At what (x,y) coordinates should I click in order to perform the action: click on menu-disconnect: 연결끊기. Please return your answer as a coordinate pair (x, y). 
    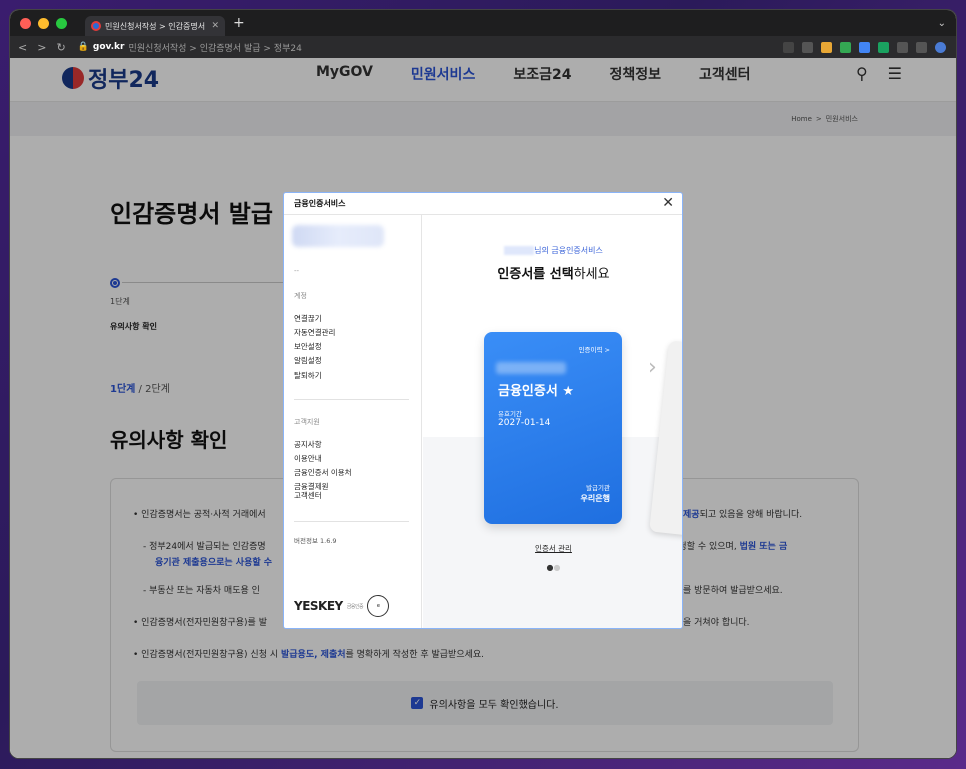
    Looking at the image, I should click on (308, 318).